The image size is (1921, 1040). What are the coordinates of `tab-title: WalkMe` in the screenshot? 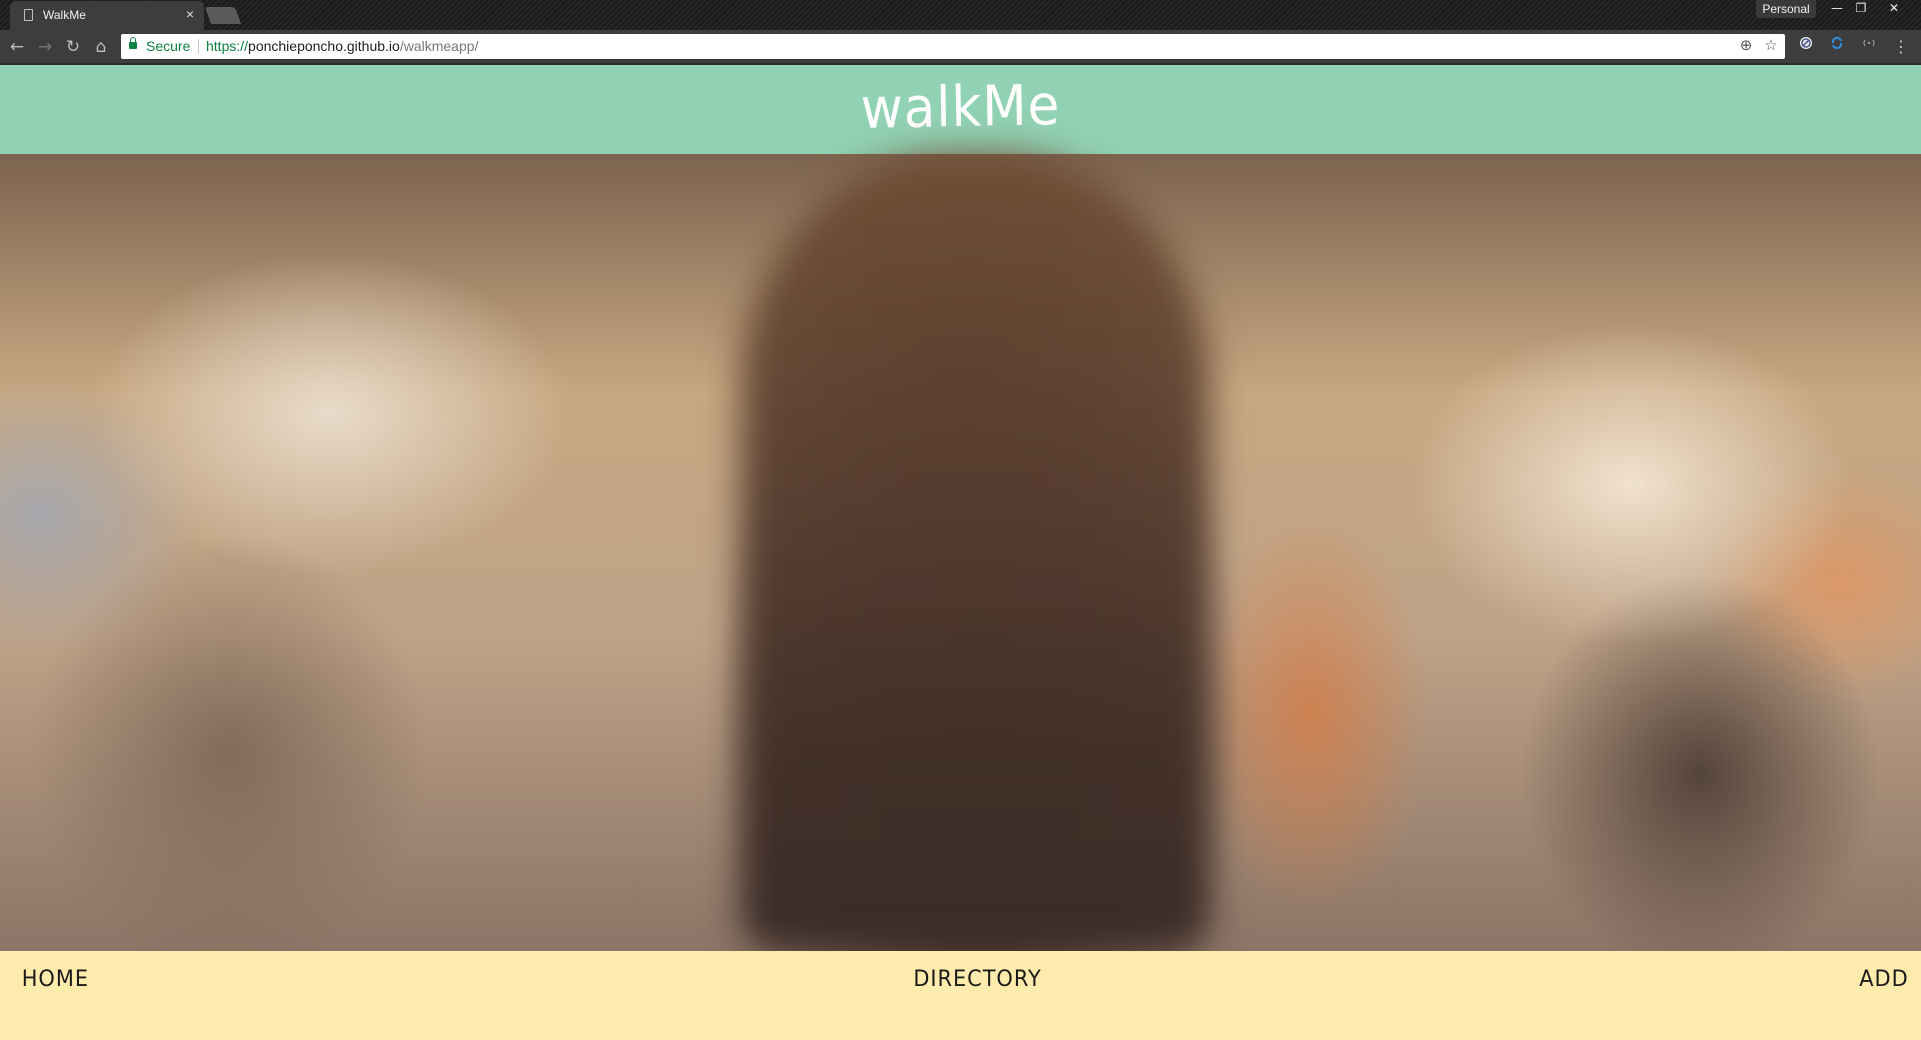 It's located at (64, 15).